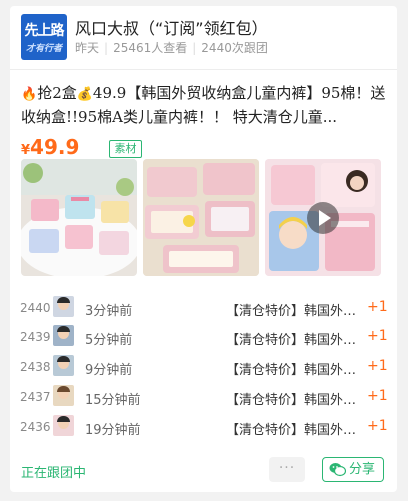 This screenshot has width=408, height=501. What do you see at coordinates (109, 370) in the screenshot?
I see `order-time: 9分钟前` at bounding box center [109, 370].